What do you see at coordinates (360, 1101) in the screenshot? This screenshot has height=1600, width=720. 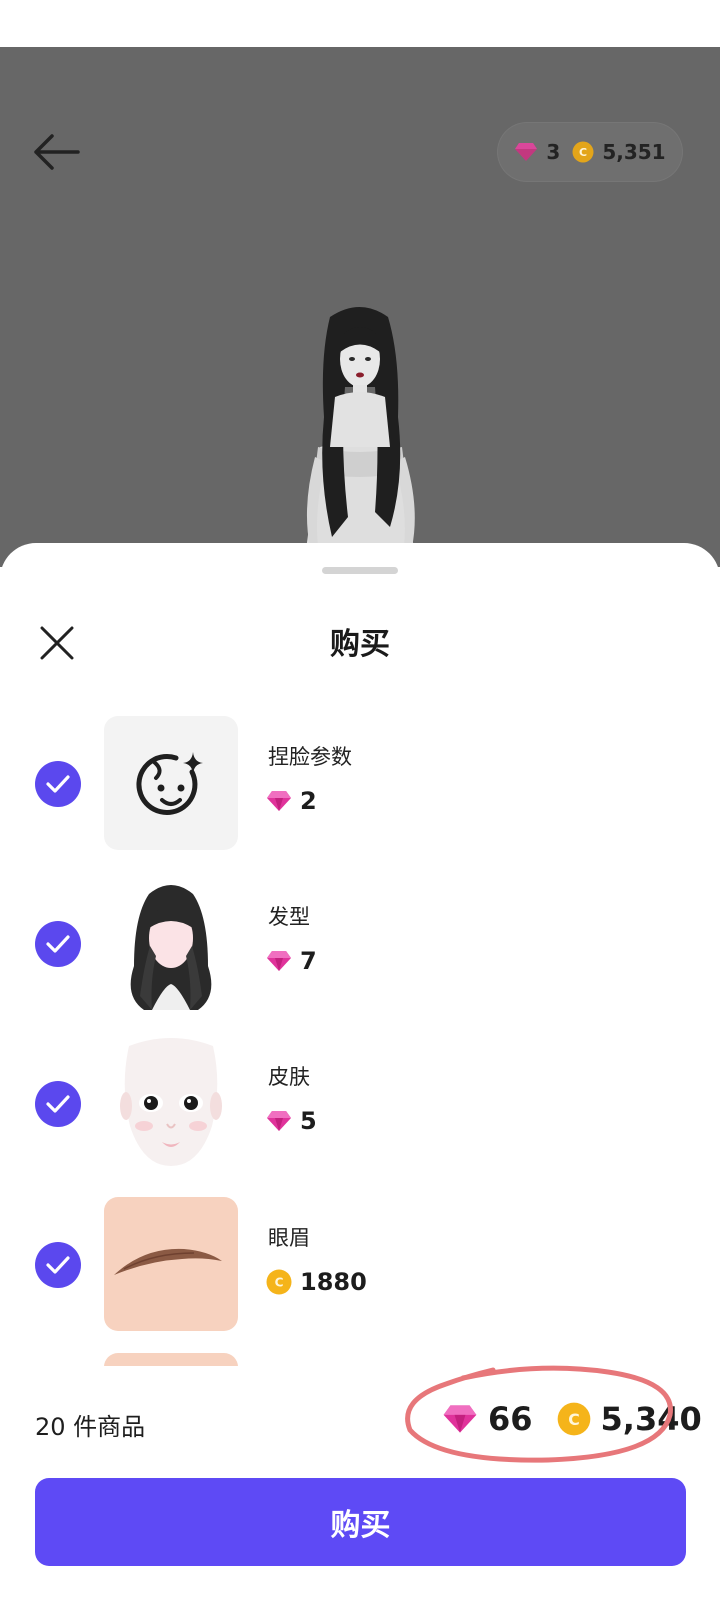 I see `list-item: 皮肤 5` at bounding box center [360, 1101].